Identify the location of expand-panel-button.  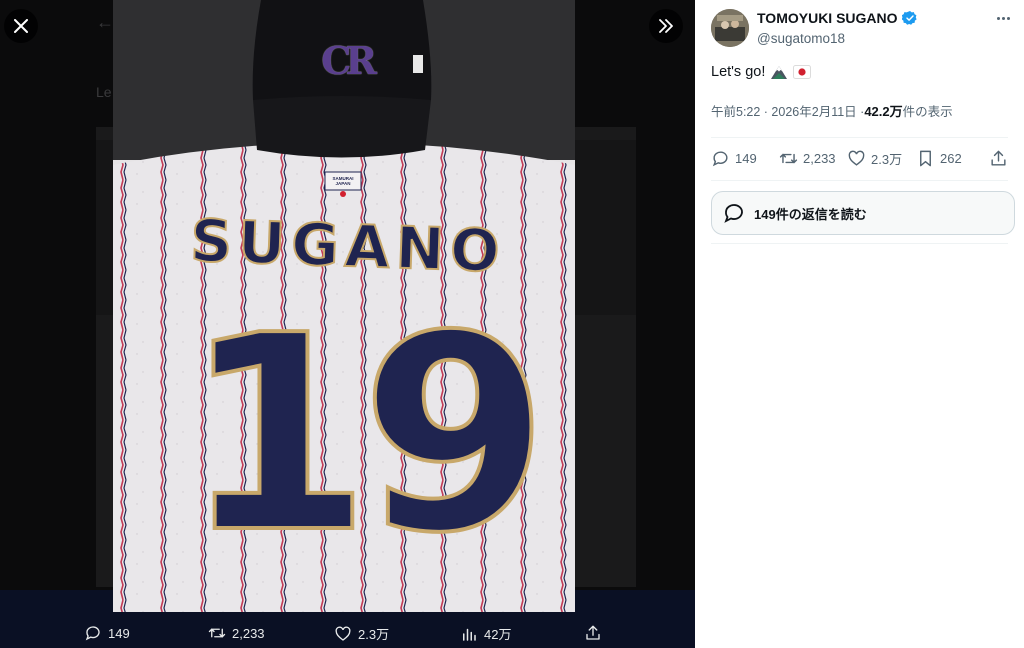
(666, 26).